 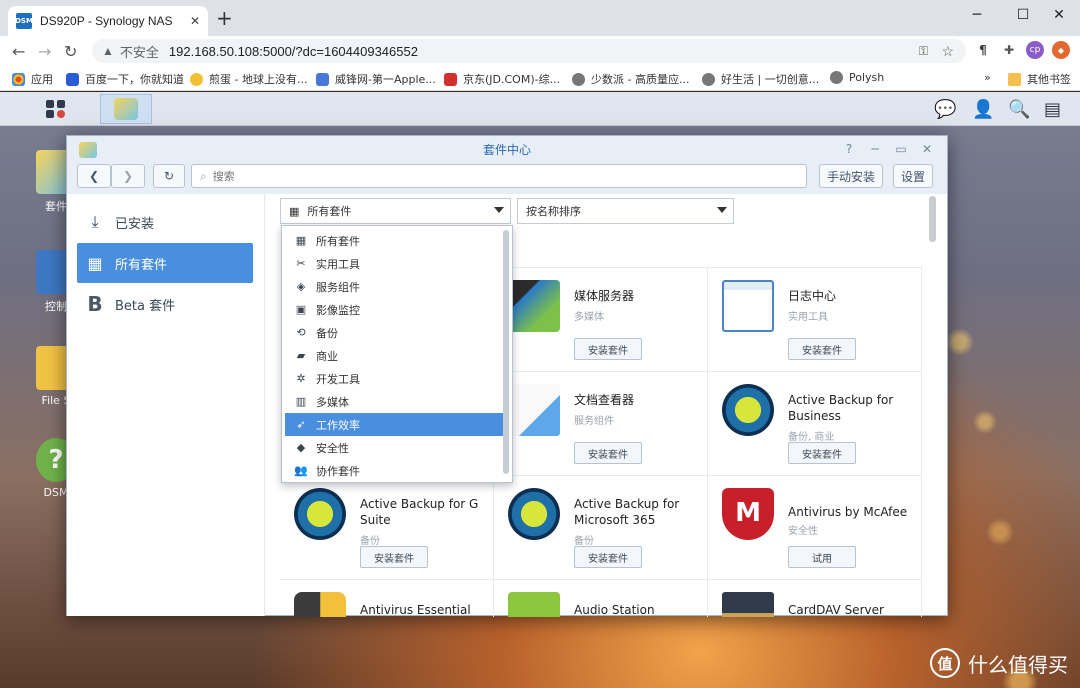 I want to click on close-tab-icon: ✕, so click(x=195, y=21).